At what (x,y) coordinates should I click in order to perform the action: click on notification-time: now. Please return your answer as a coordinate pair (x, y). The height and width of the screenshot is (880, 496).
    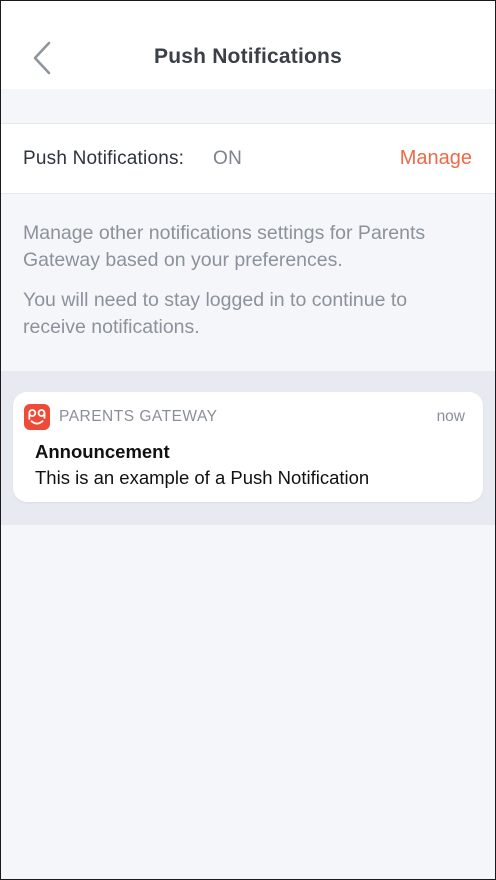
    Looking at the image, I should click on (450, 416).